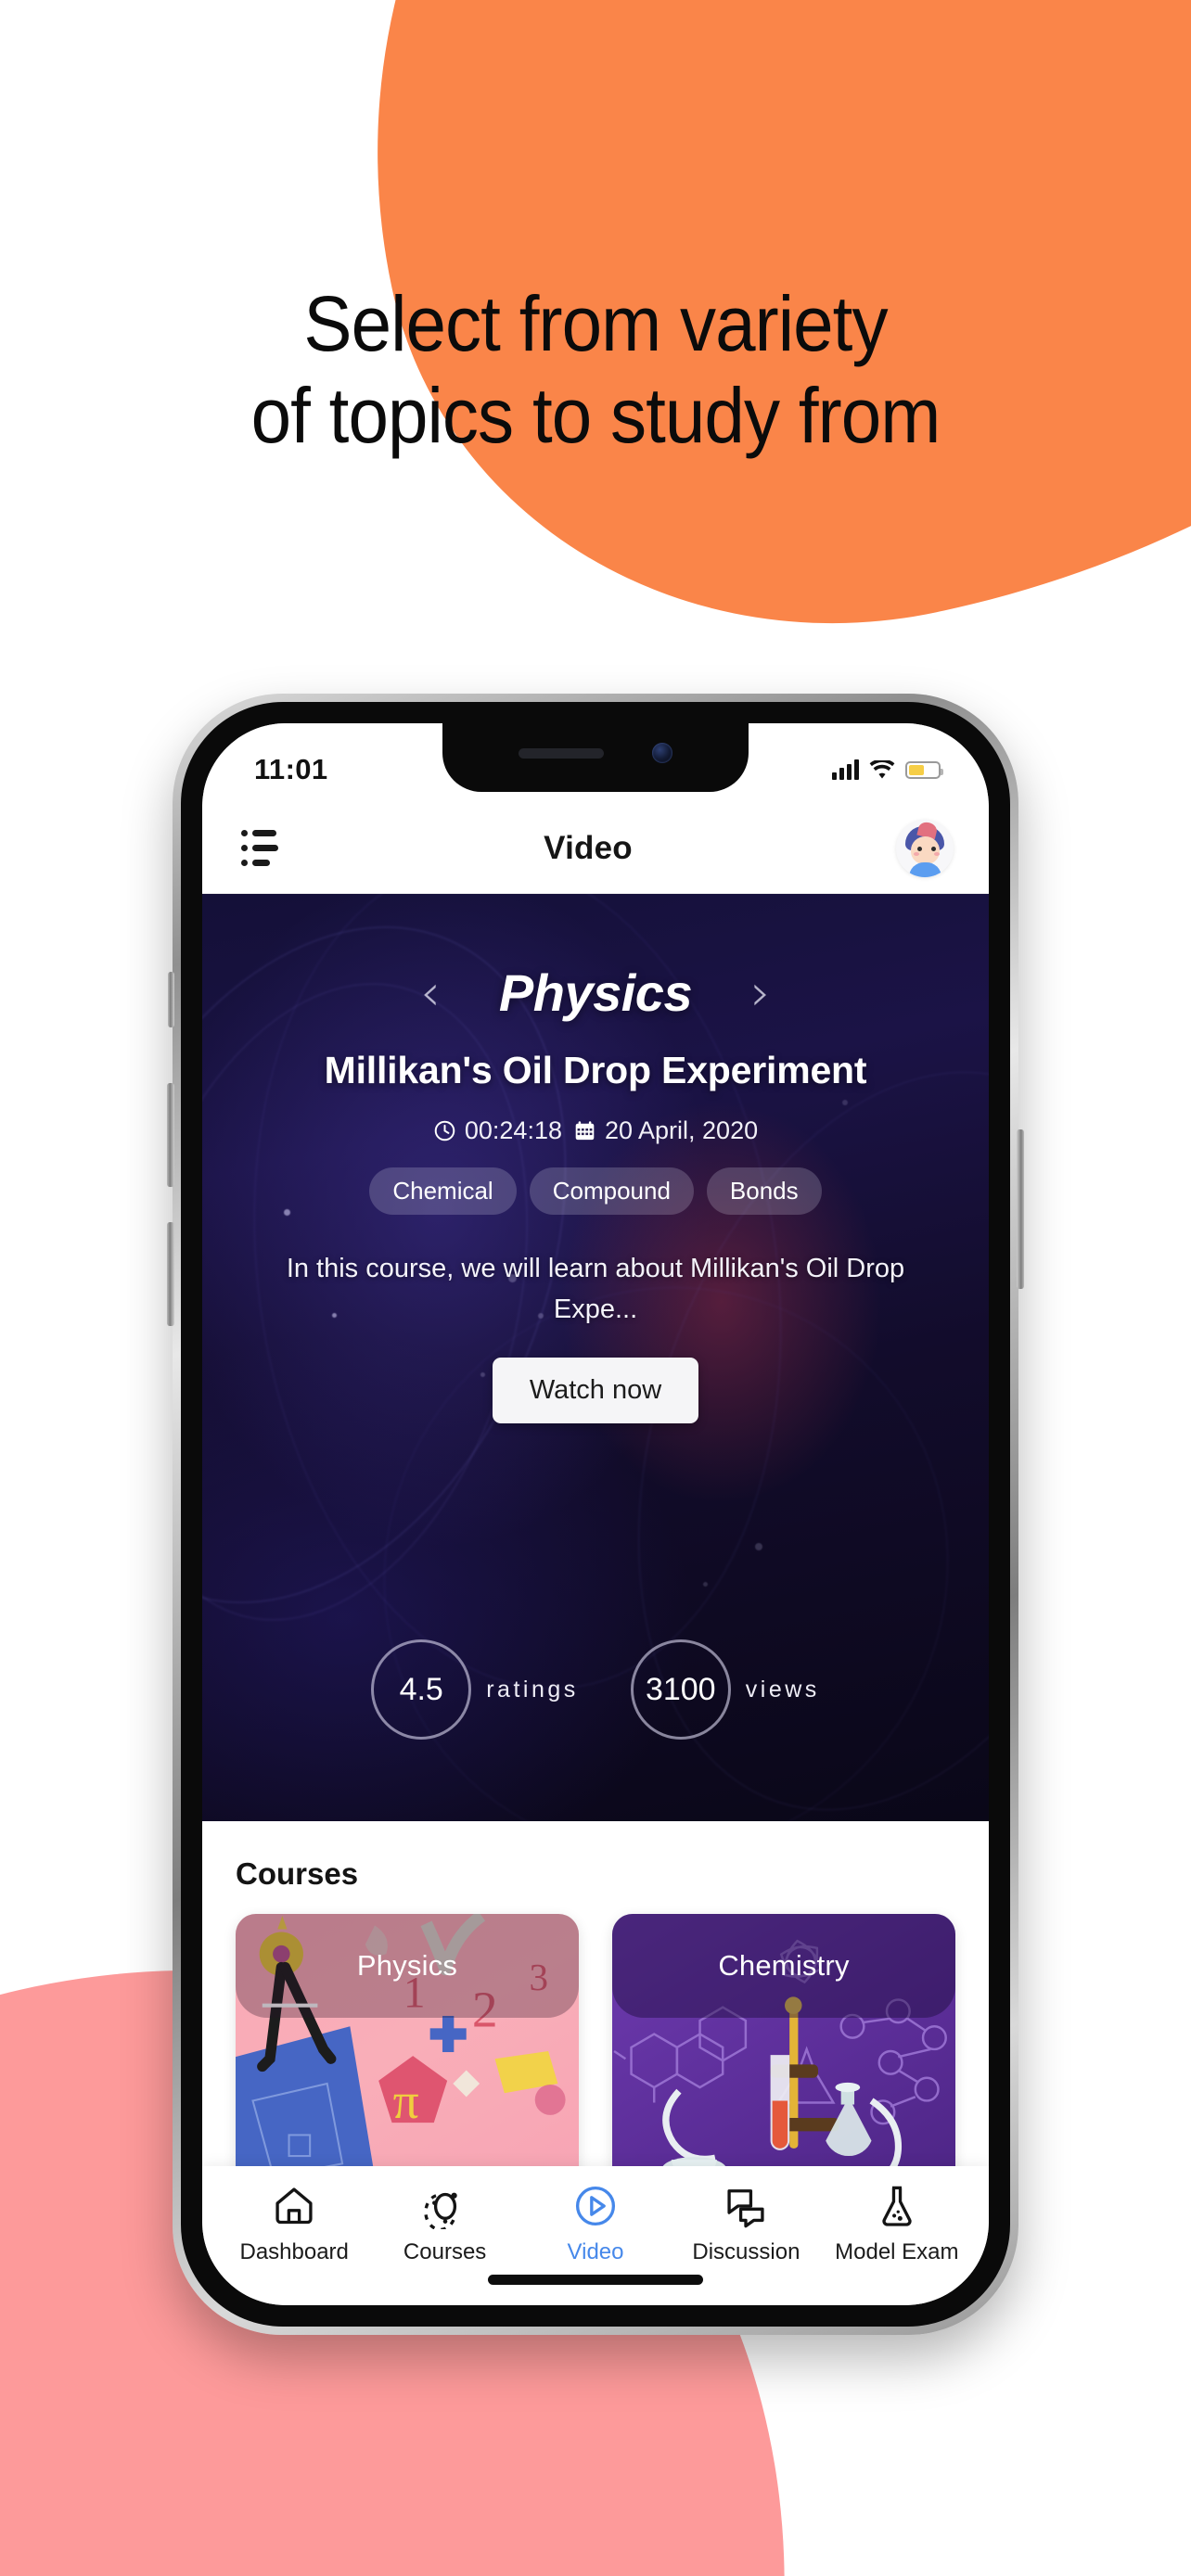 The image size is (1191, 2576). I want to click on status-indicators, so click(887, 769).